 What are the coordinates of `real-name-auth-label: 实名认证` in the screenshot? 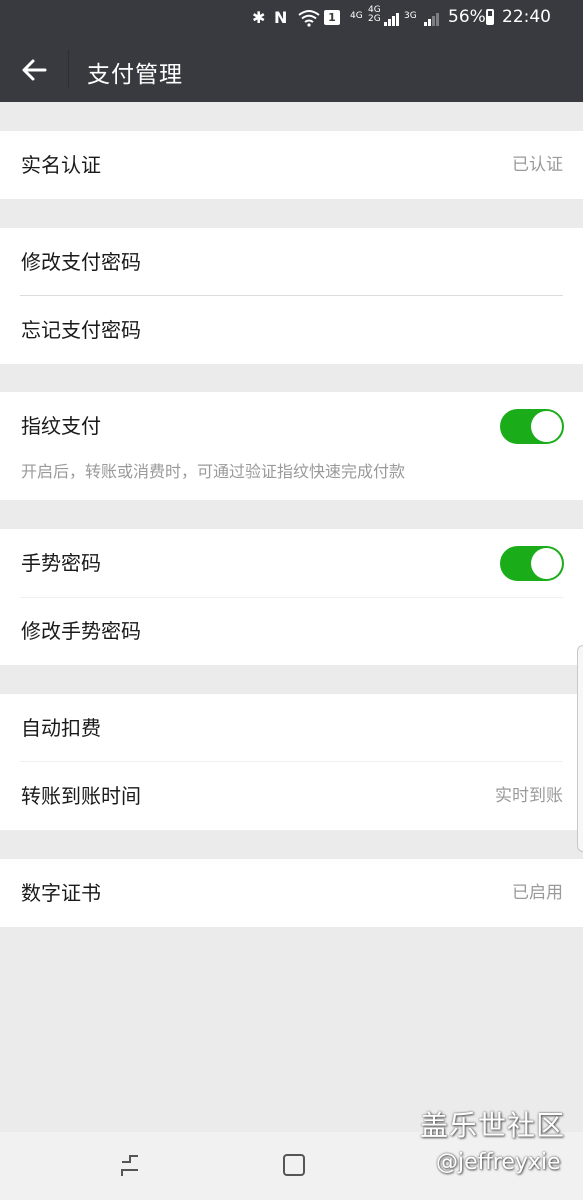 It's located at (61, 165).